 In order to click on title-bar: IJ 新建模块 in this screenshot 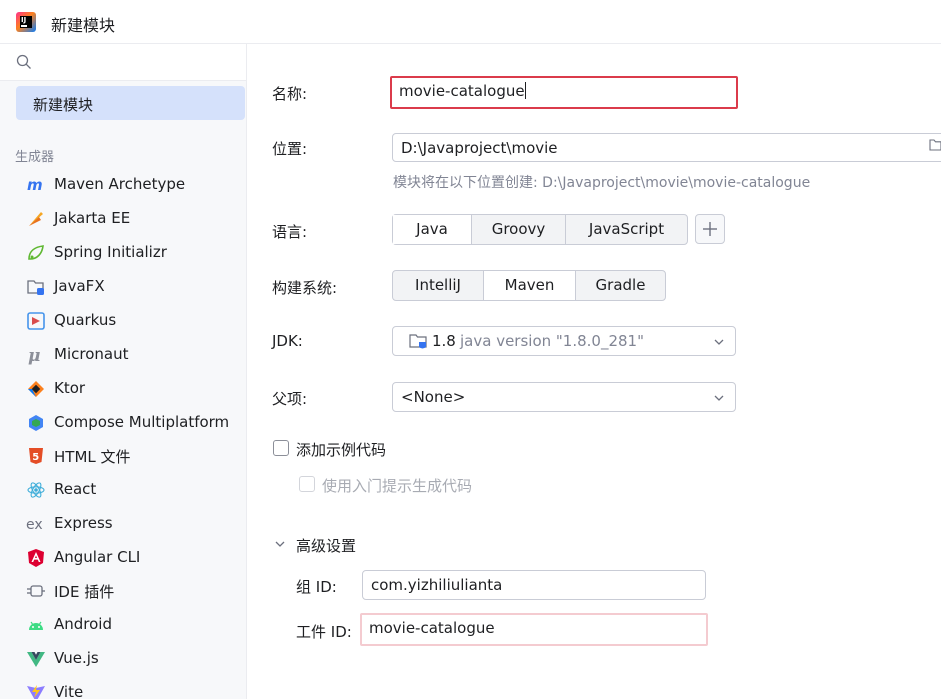, I will do `click(470, 22)`.